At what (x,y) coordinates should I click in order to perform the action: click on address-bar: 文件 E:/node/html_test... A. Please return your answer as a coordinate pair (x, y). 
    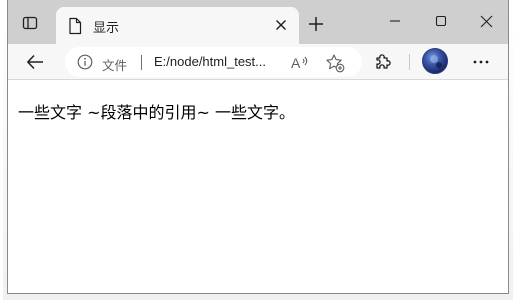
    Looking at the image, I should click on (213, 62).